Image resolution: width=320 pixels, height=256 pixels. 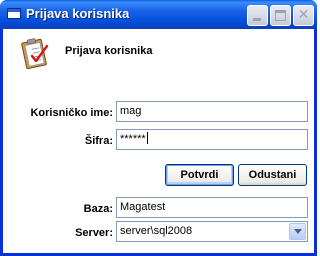 I want to click on minimize-icon, so click(x=257, y=19).